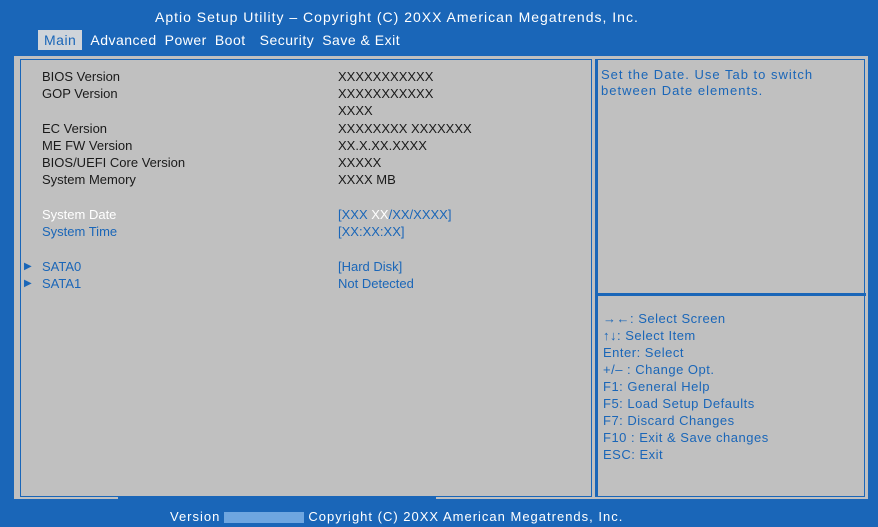  Describe the element at coordinates (633, 454) in the screenshot. I see `key-exit: ESC: Exit` at that location.